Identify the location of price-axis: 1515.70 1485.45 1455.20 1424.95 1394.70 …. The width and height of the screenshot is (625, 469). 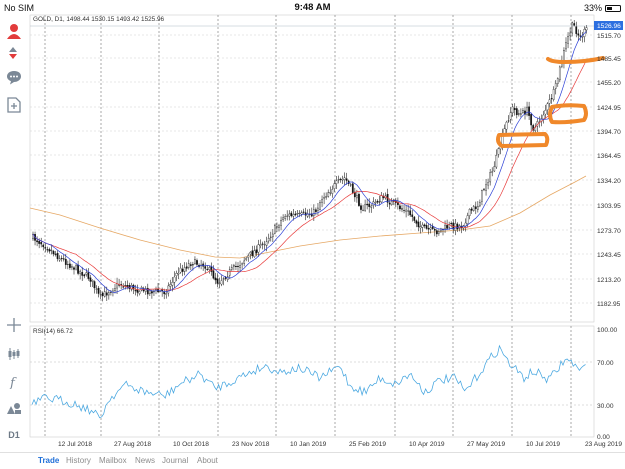
(609, 170).